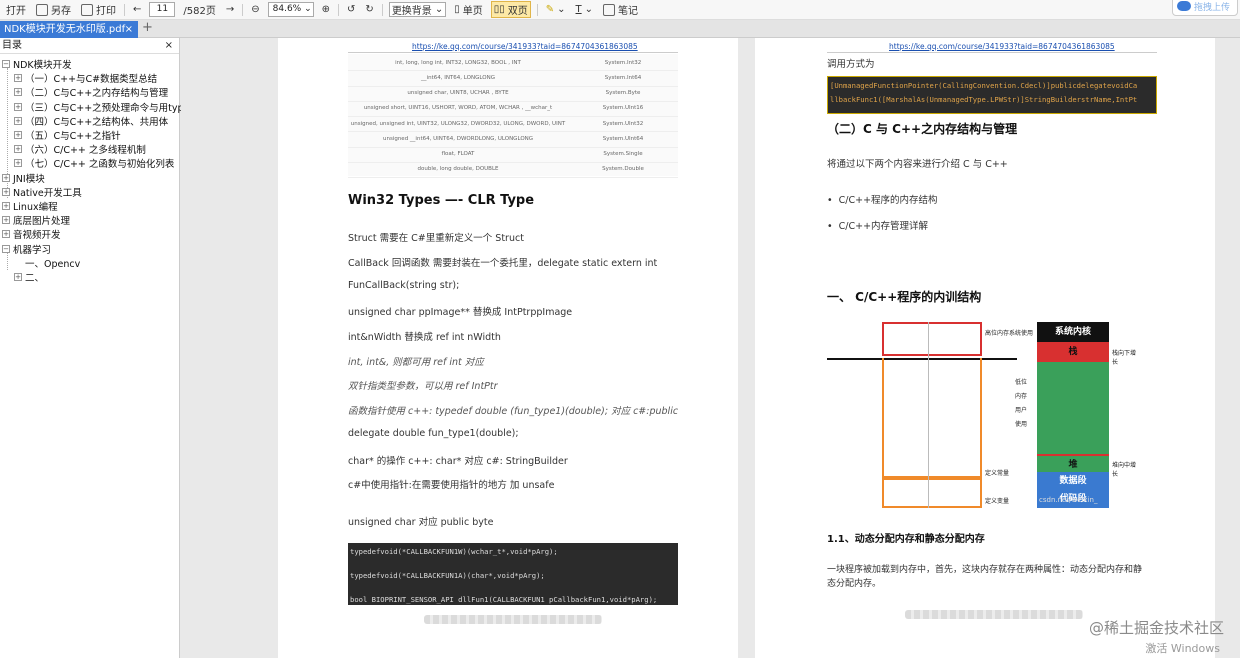 Image resolution: width=1240 pixels, height=658 pixels. Describe the element at coordinates (61, 11) in the screenshot. I see `save-as-label: 另存` at that location.